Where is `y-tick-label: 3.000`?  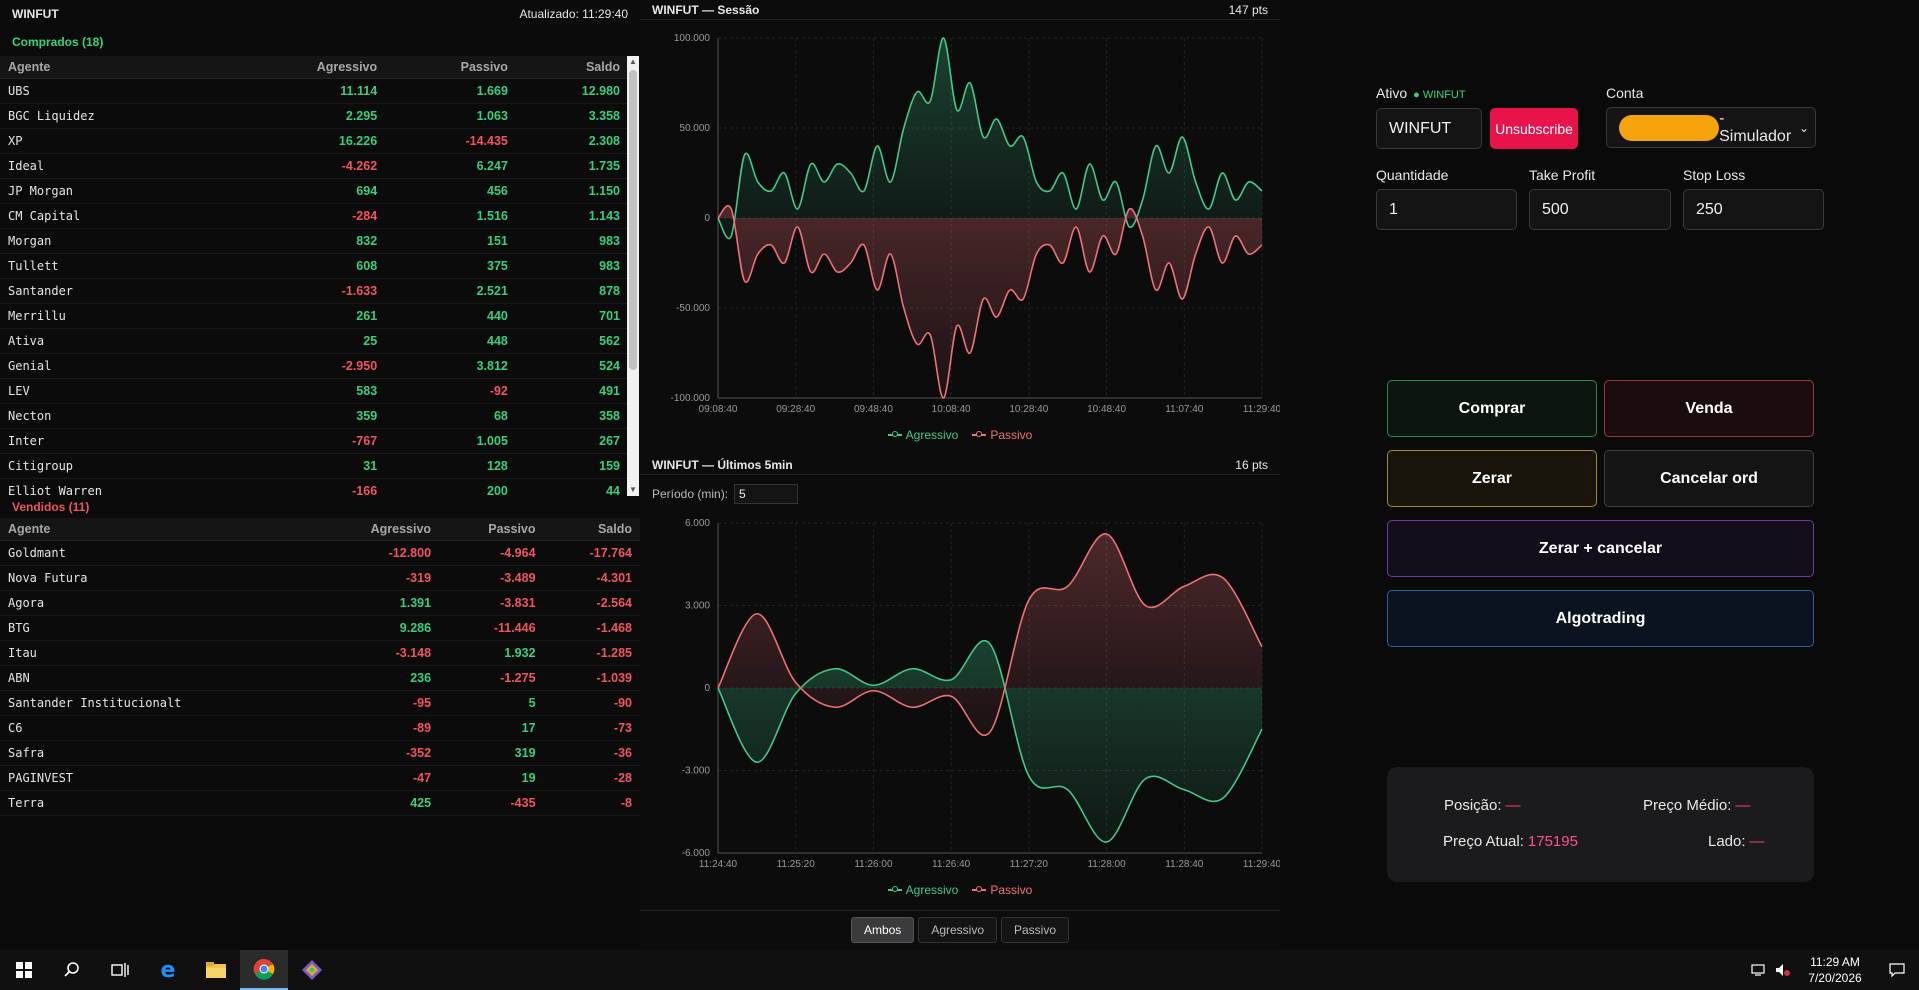 y-tick-label: 3.000 is located at coordinates (697, 606).